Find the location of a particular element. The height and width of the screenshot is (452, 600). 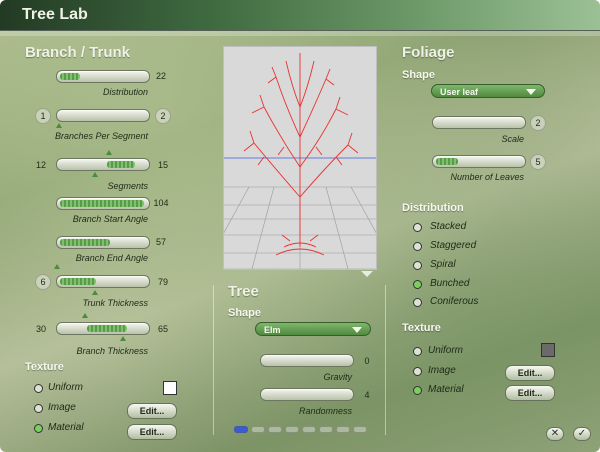

branch-start-angle-label: Branch Start Angle is located at coordinates (110, 219).